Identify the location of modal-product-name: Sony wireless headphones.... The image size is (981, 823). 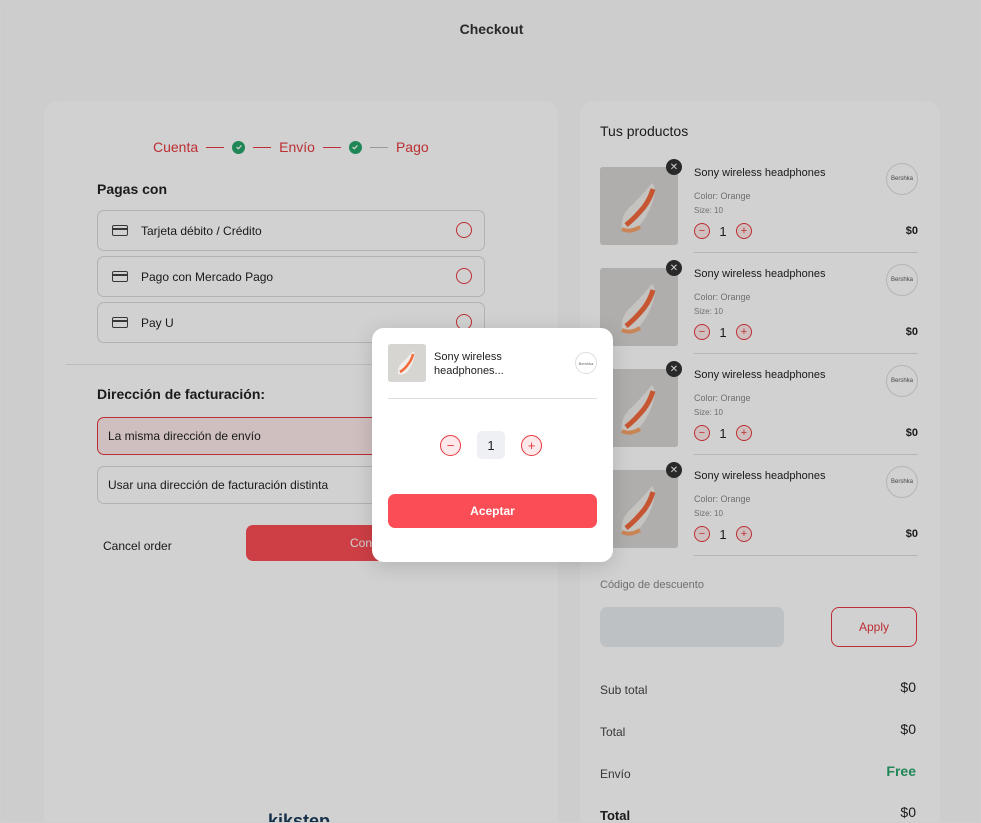
(469, 364).